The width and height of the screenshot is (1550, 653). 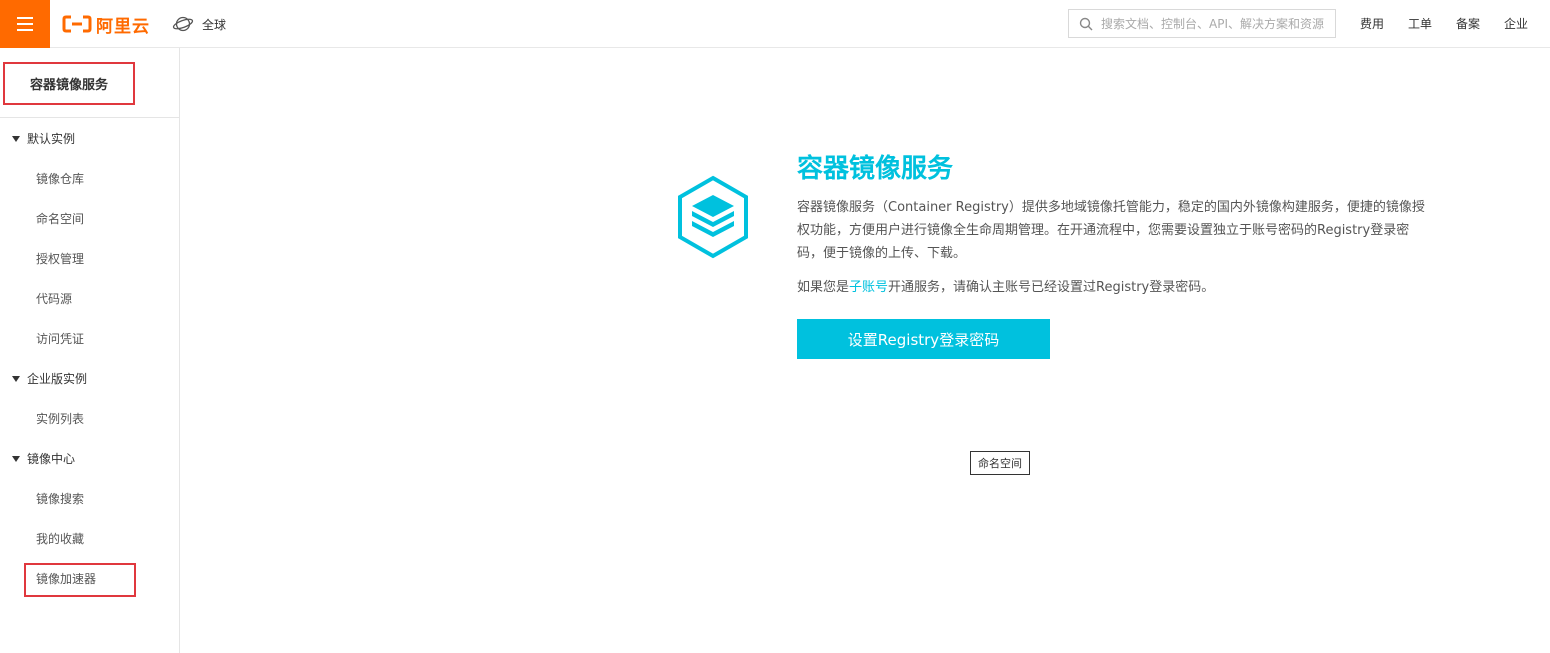 I want to click on page-title: 容器镜像服务, so click(x=875, y=169).